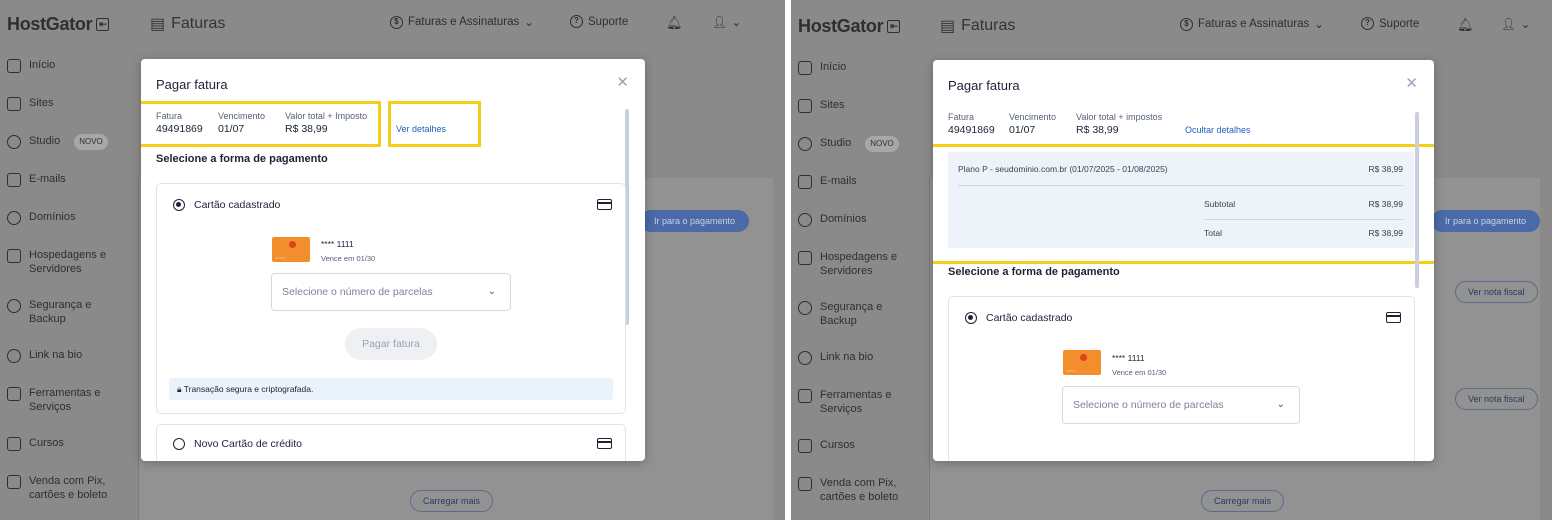  Describe the element at coordinates (1183, 204) in the screenshot. I see `highlight-details-panel` at that location.